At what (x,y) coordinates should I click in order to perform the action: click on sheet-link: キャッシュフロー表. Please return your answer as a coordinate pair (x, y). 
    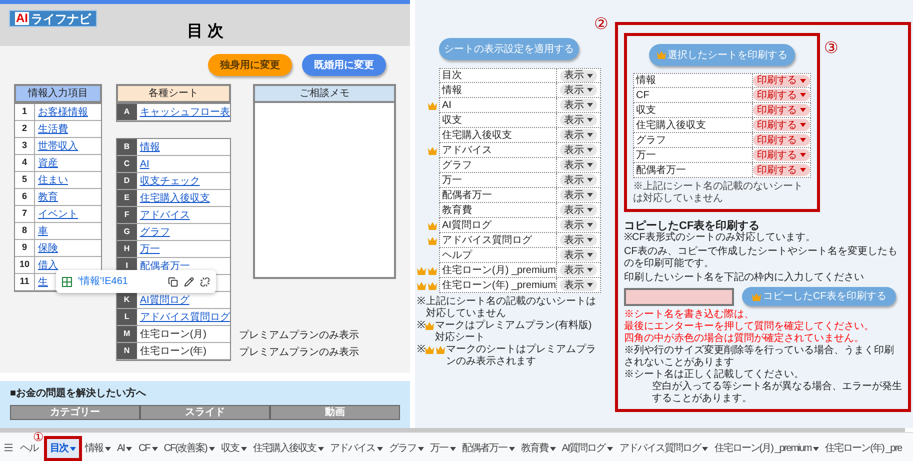
    Looking at the image, I should click on (183, 112).